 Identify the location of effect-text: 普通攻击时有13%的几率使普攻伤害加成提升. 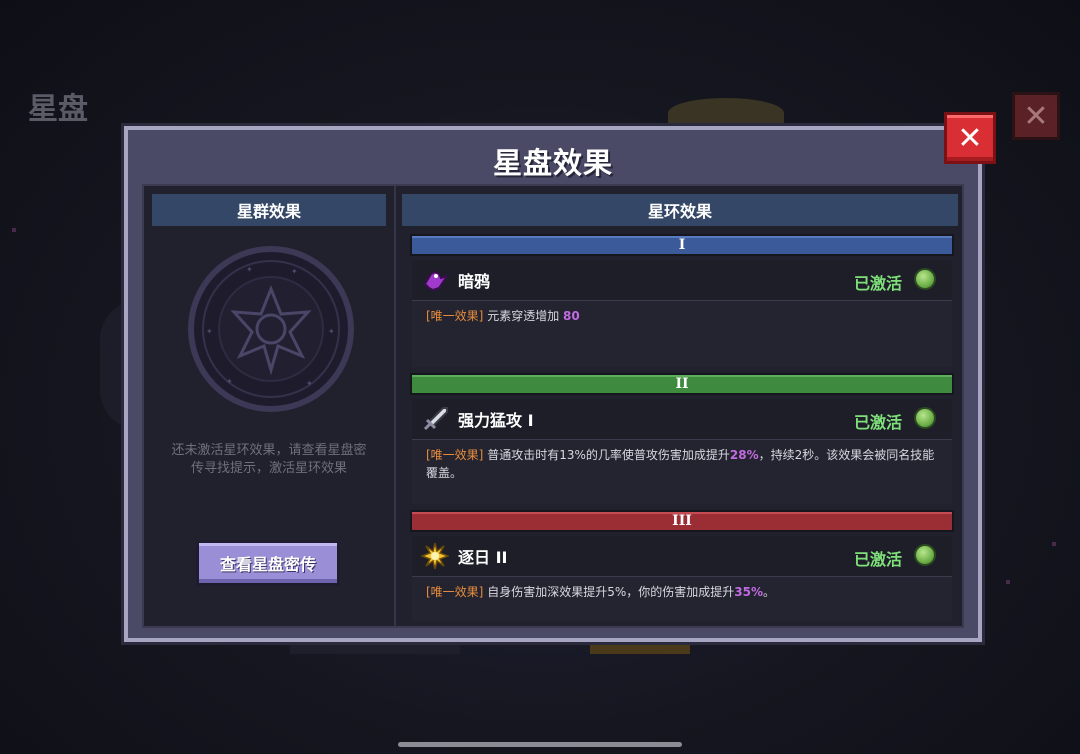
(608, 455).